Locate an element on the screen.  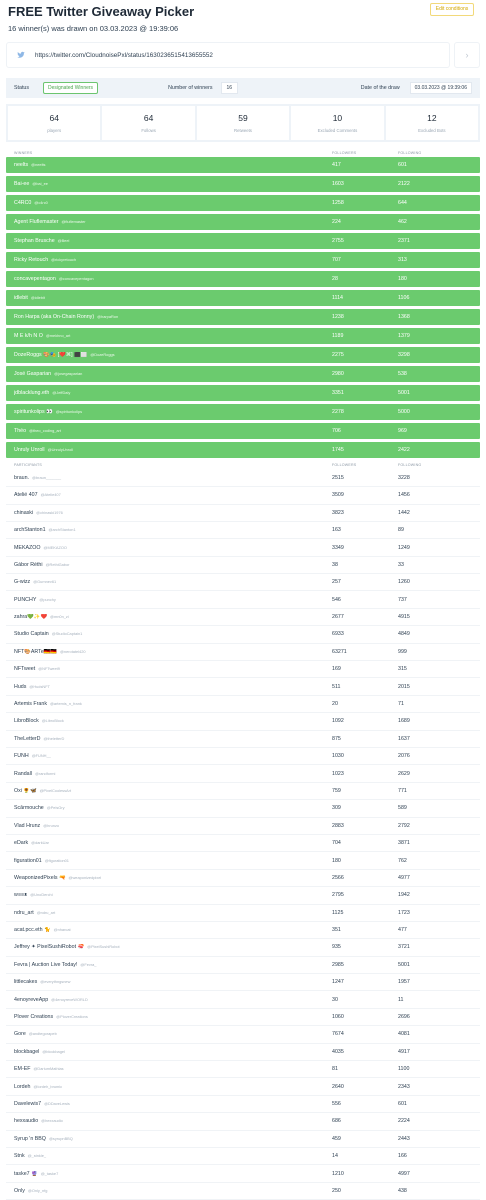
user-handle: @MEKAZOO is located at coordinates (55, 547).